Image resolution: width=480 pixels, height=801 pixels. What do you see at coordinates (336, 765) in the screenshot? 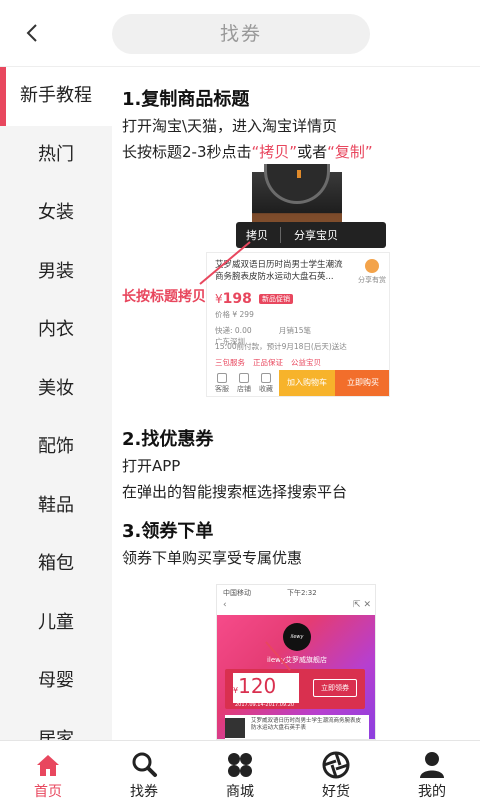
I see `aperture-icon` at bounding box center [336, 765].